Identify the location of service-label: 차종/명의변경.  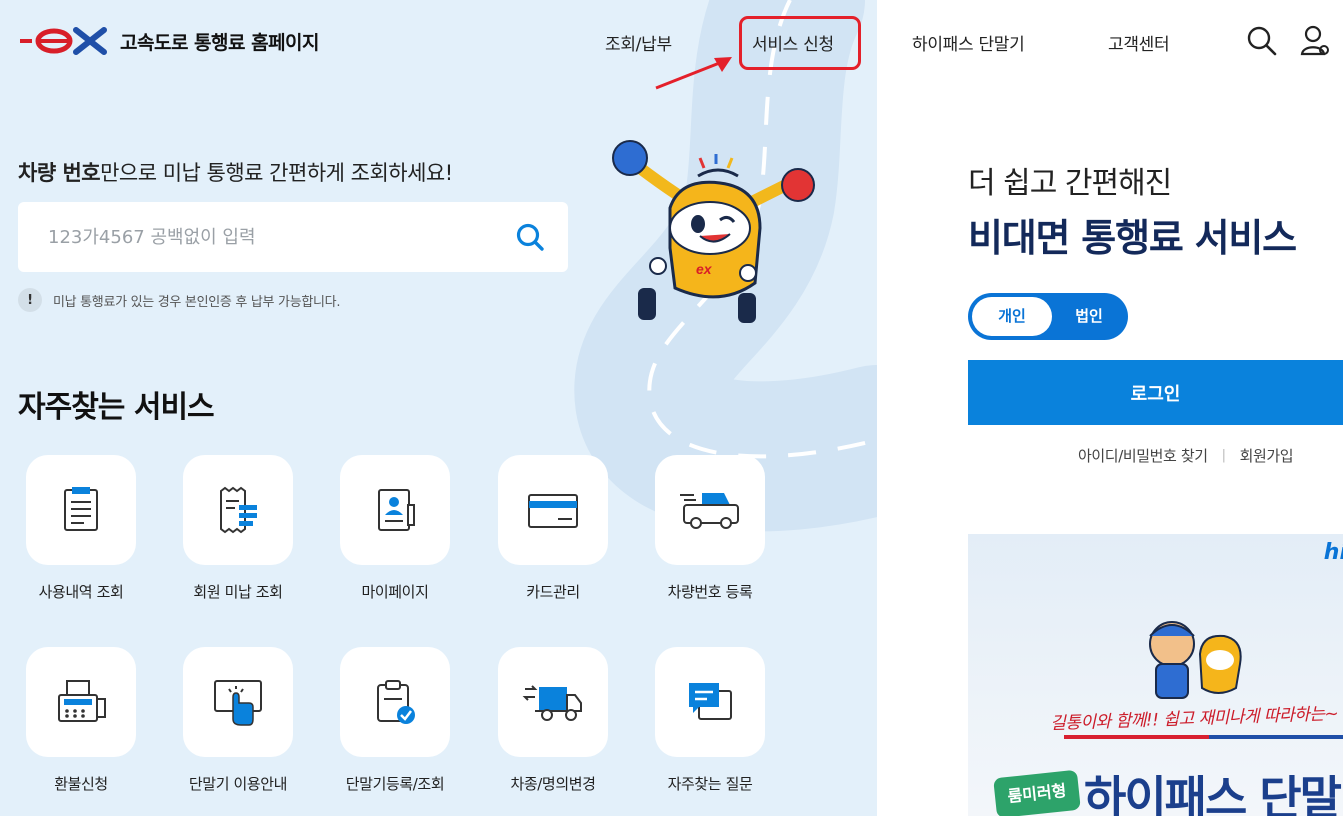
(553, 784).